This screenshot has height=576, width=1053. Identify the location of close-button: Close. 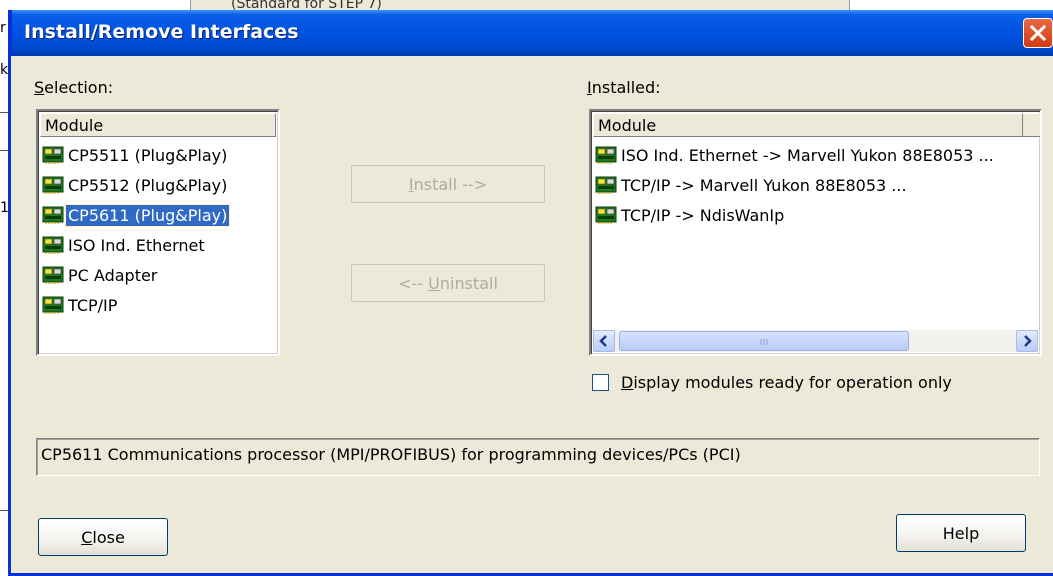
(103, 537).